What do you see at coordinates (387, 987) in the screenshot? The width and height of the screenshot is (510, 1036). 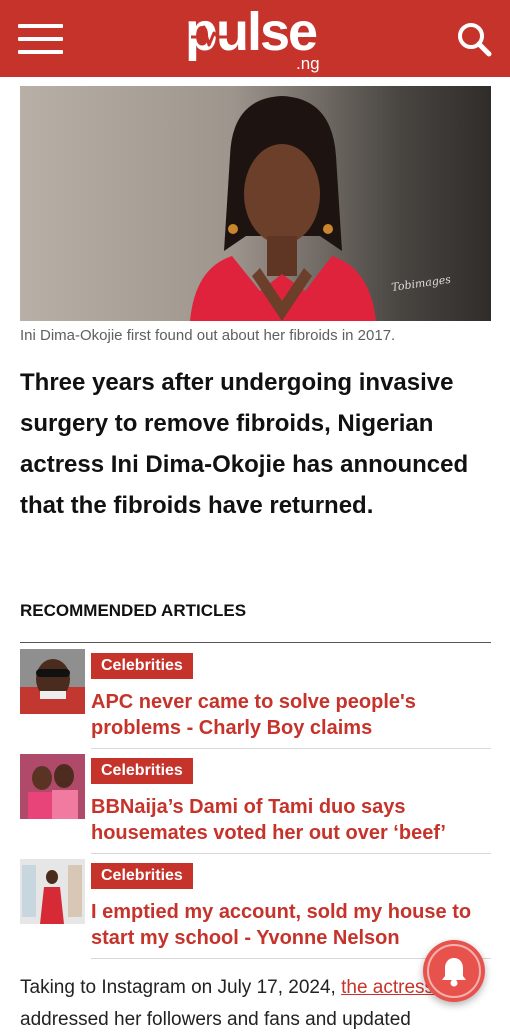 I see `body-inline-link: the actress` at bounding box center [387, 987].